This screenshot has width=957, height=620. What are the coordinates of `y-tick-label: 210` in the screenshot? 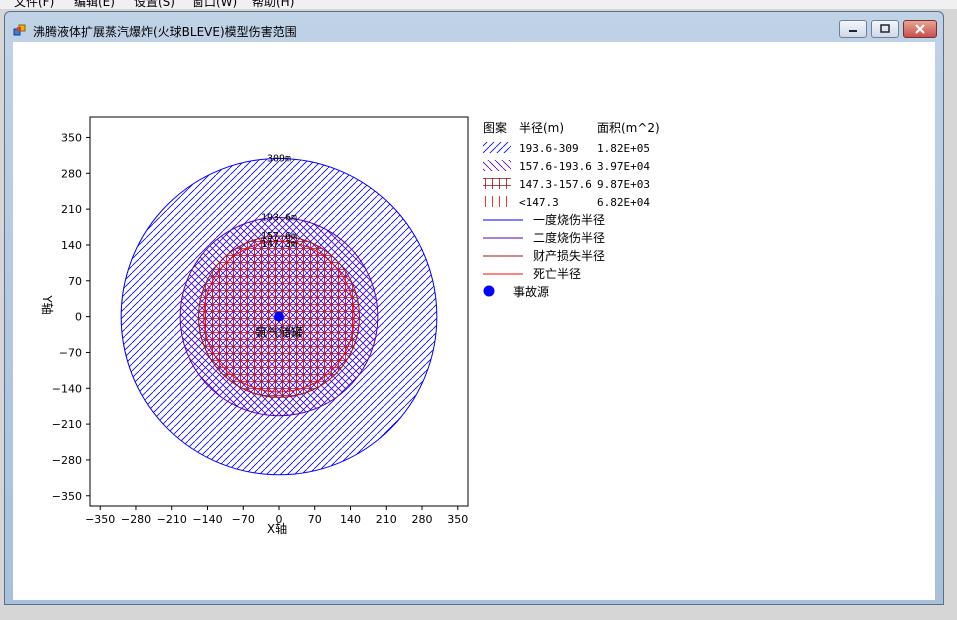 It's located at (71, 209).